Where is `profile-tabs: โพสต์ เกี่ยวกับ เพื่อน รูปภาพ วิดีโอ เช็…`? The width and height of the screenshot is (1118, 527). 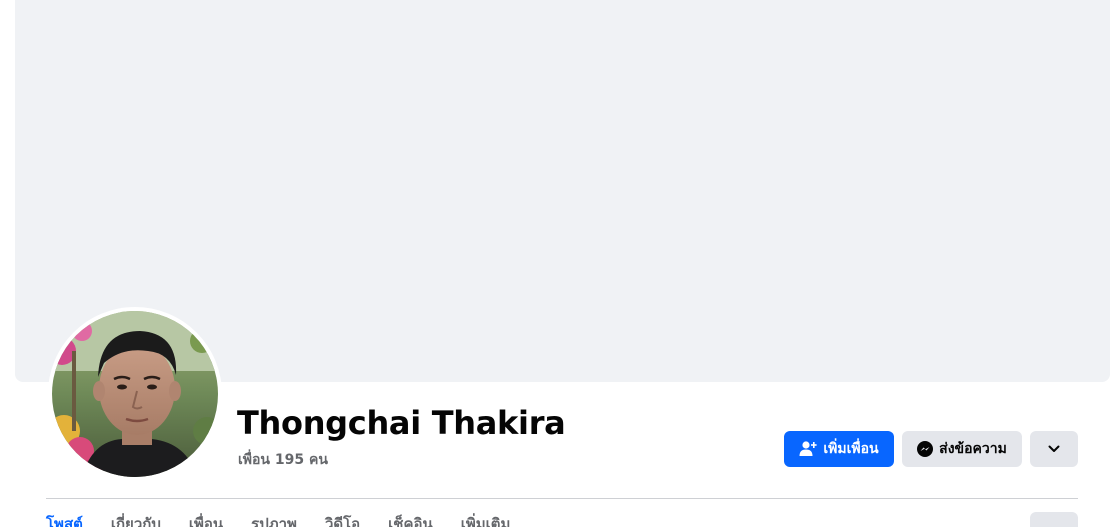 profile-tabs: โพสต์ เกี่ยวกับ เพื่อน รูปภาพ วิดีโอ เช็… is located at coordinates (536, 519).